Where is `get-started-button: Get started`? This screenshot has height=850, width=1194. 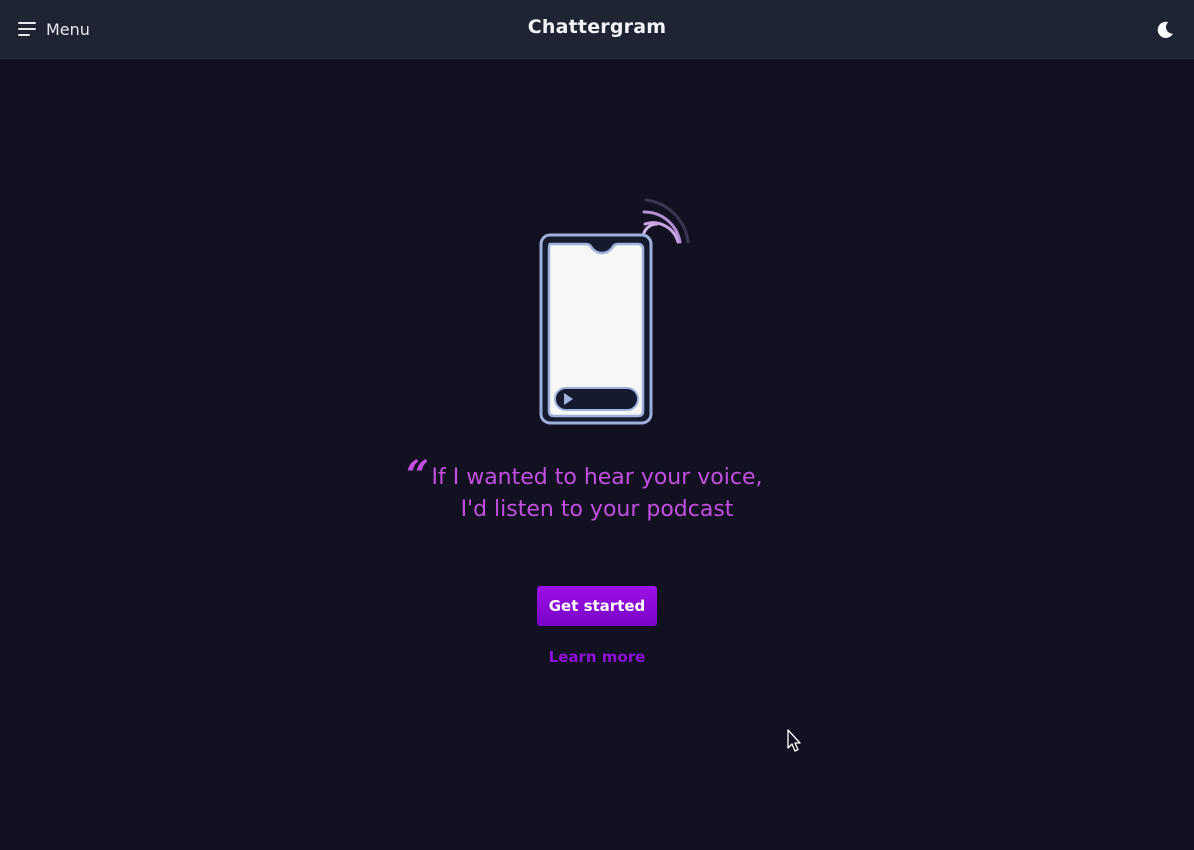 get-started-button: Get started is located at coordinates (597, 606).